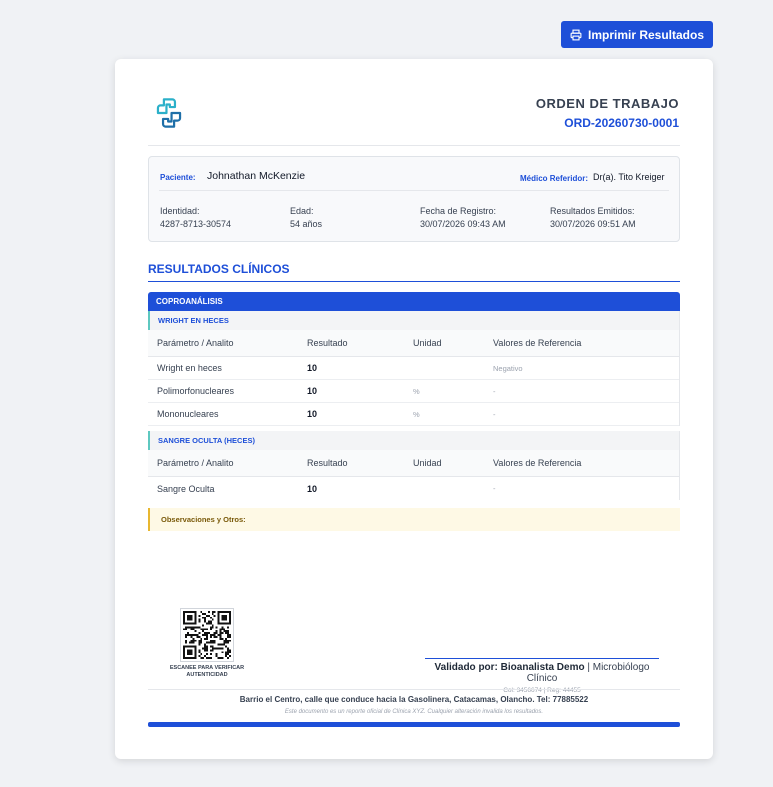 The image size is (773, 787). Describe the element at coordinates (463, 218) in the screenshot. I see `info-registration-date: Fecha de Registro: 30/07/2026 09:43 AM` at that location.